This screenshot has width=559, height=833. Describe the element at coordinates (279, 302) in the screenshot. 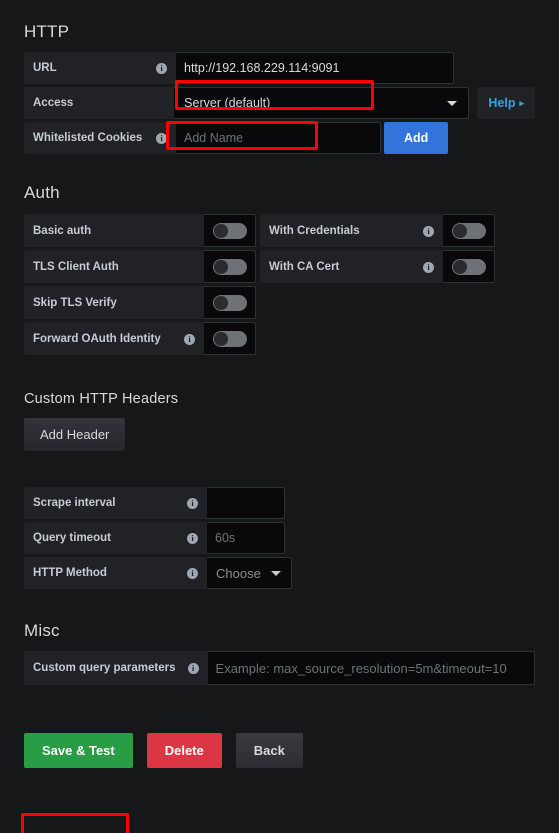

I see `auth-row: Skip TLS Verify` at that location.